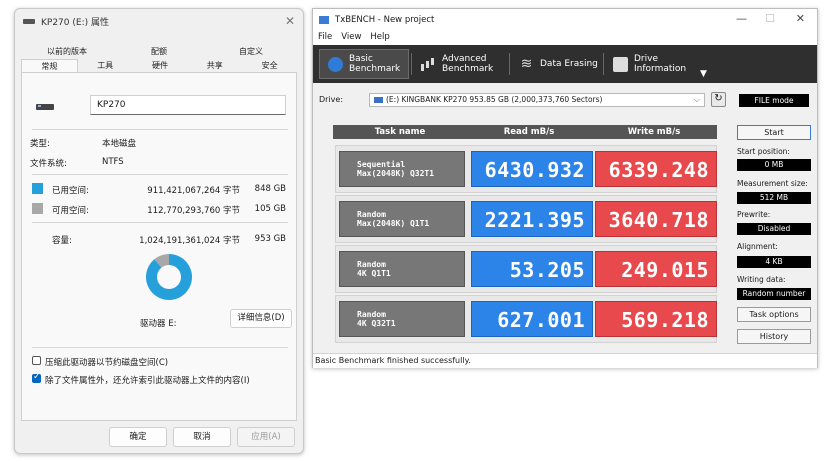 The height and width of the screenshot is (462, 830). Describe the element at coordinates (761, 279) in the screenshot. I see `writing-data-label: Writing data:` at that location.